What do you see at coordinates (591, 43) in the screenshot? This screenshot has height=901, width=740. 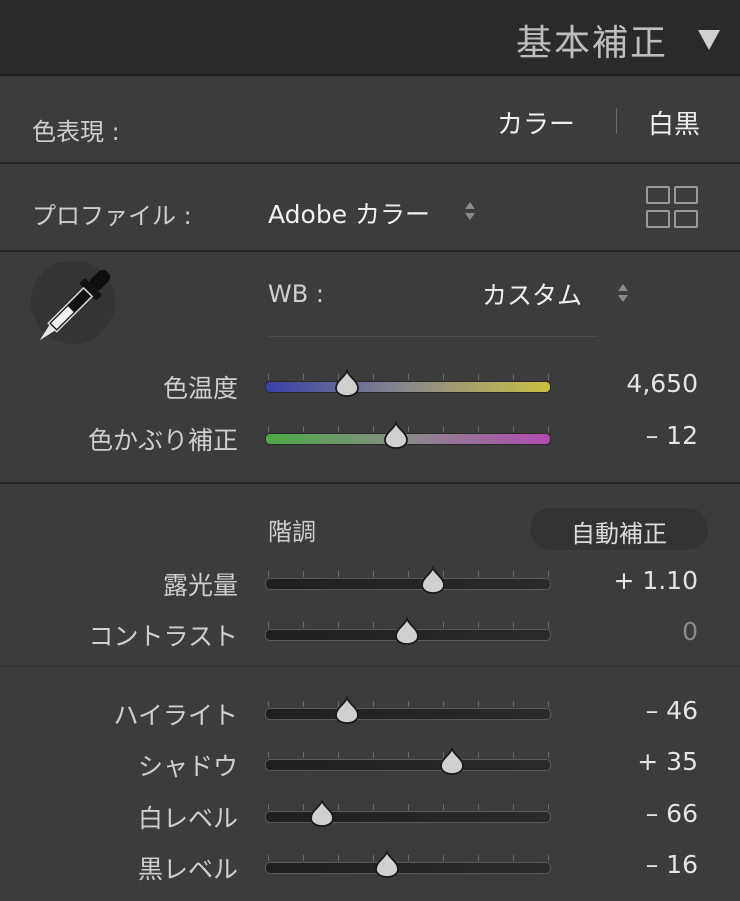 I see `panel-title: 基本補正` at bounding box center [591, 43].